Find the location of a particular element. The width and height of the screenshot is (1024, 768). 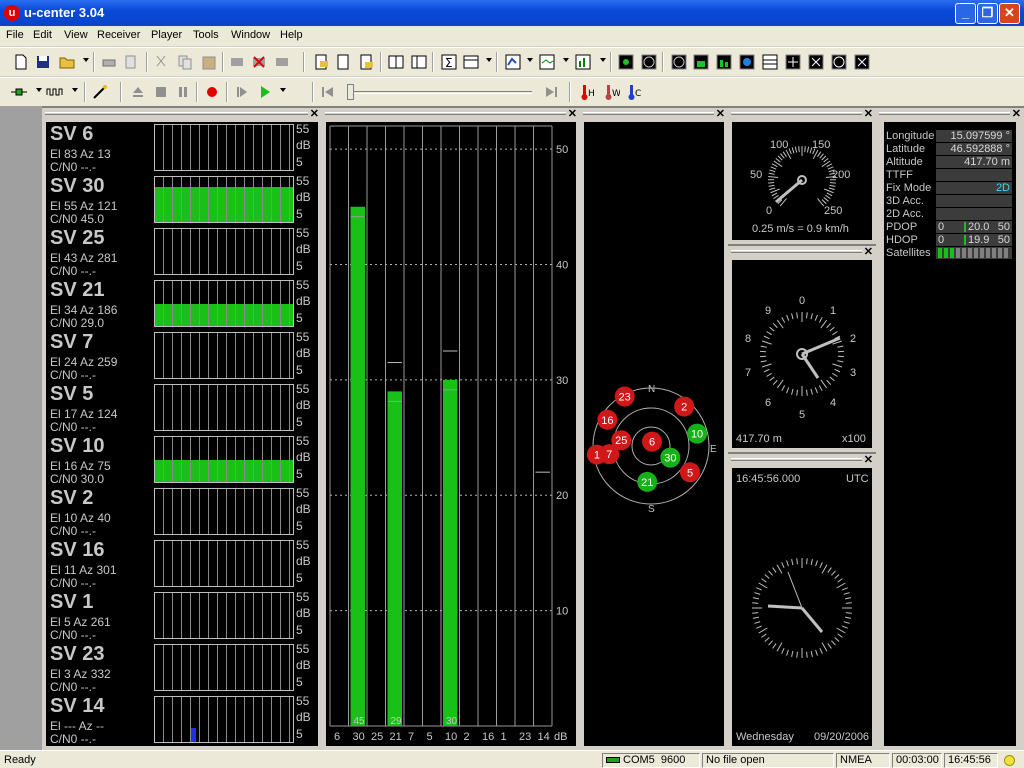

menu-view: View is located at coordinates (76, 35).